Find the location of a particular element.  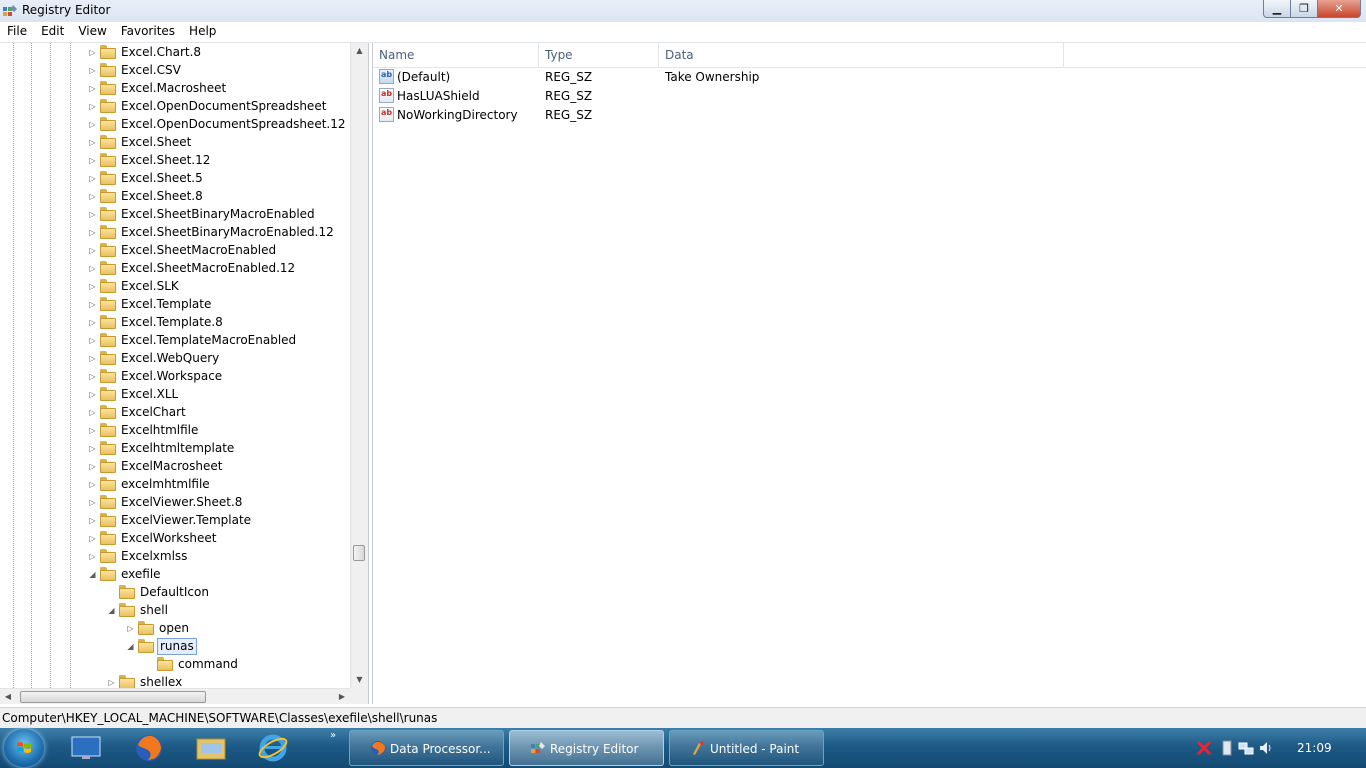

tree-item: ▷ Excel.SheetMacroEnabled is located at coordinates (175, 251).